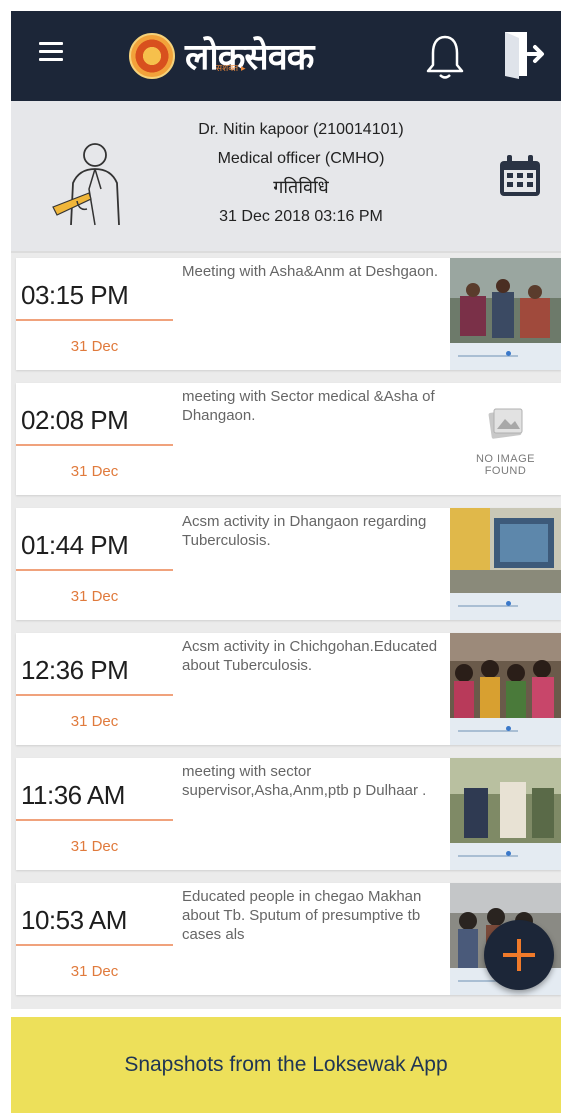 This screenshot has height=1113, width=561. Describe the element at coordinates (286, 1065) in the screenshot. I see `caption-banner: Snapshots from the Loksewak App` at that location.